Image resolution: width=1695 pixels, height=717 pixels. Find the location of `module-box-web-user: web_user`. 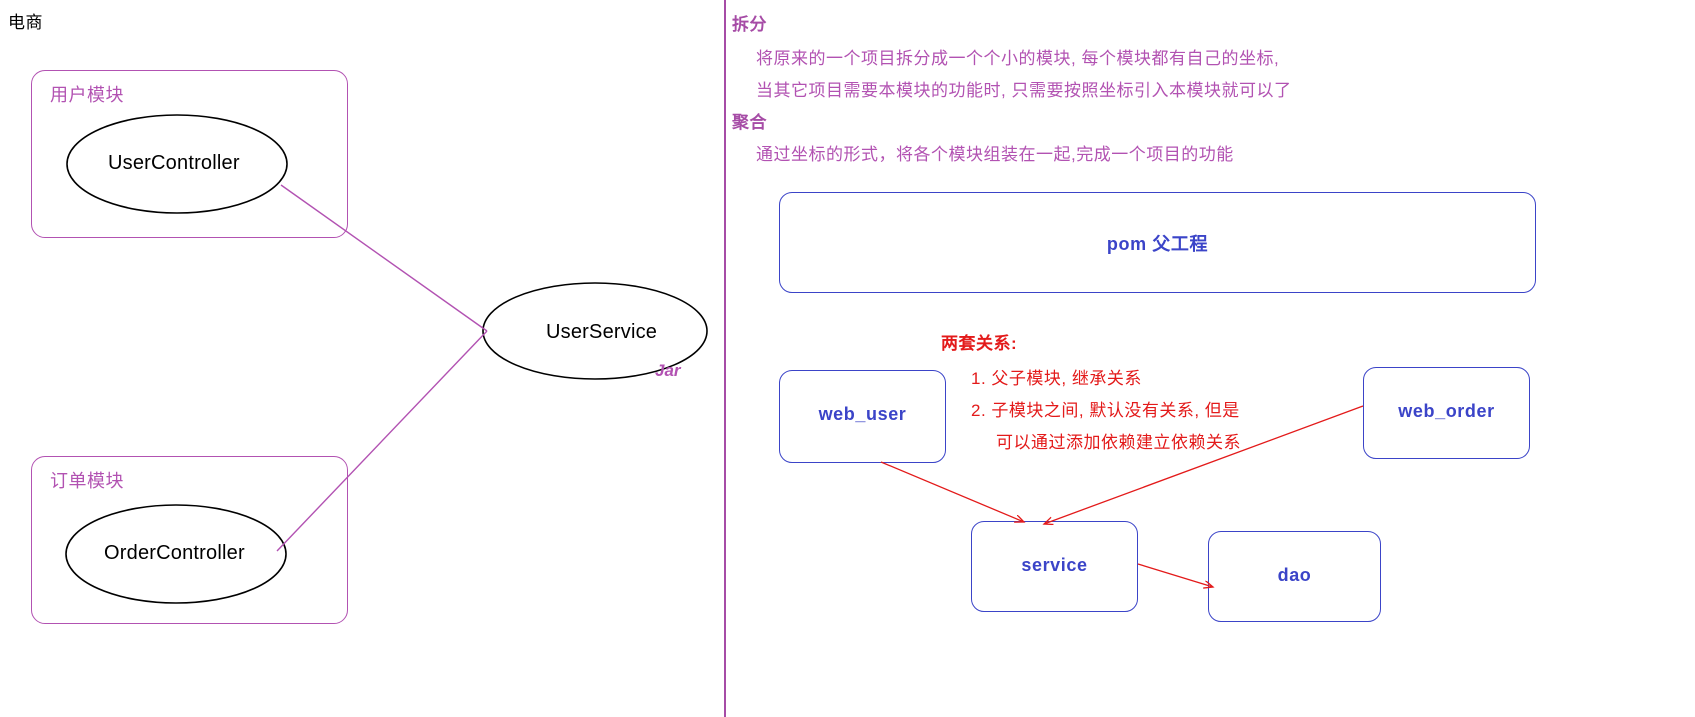

module-box-web-user: web_user is located at coordinates (862, 416).